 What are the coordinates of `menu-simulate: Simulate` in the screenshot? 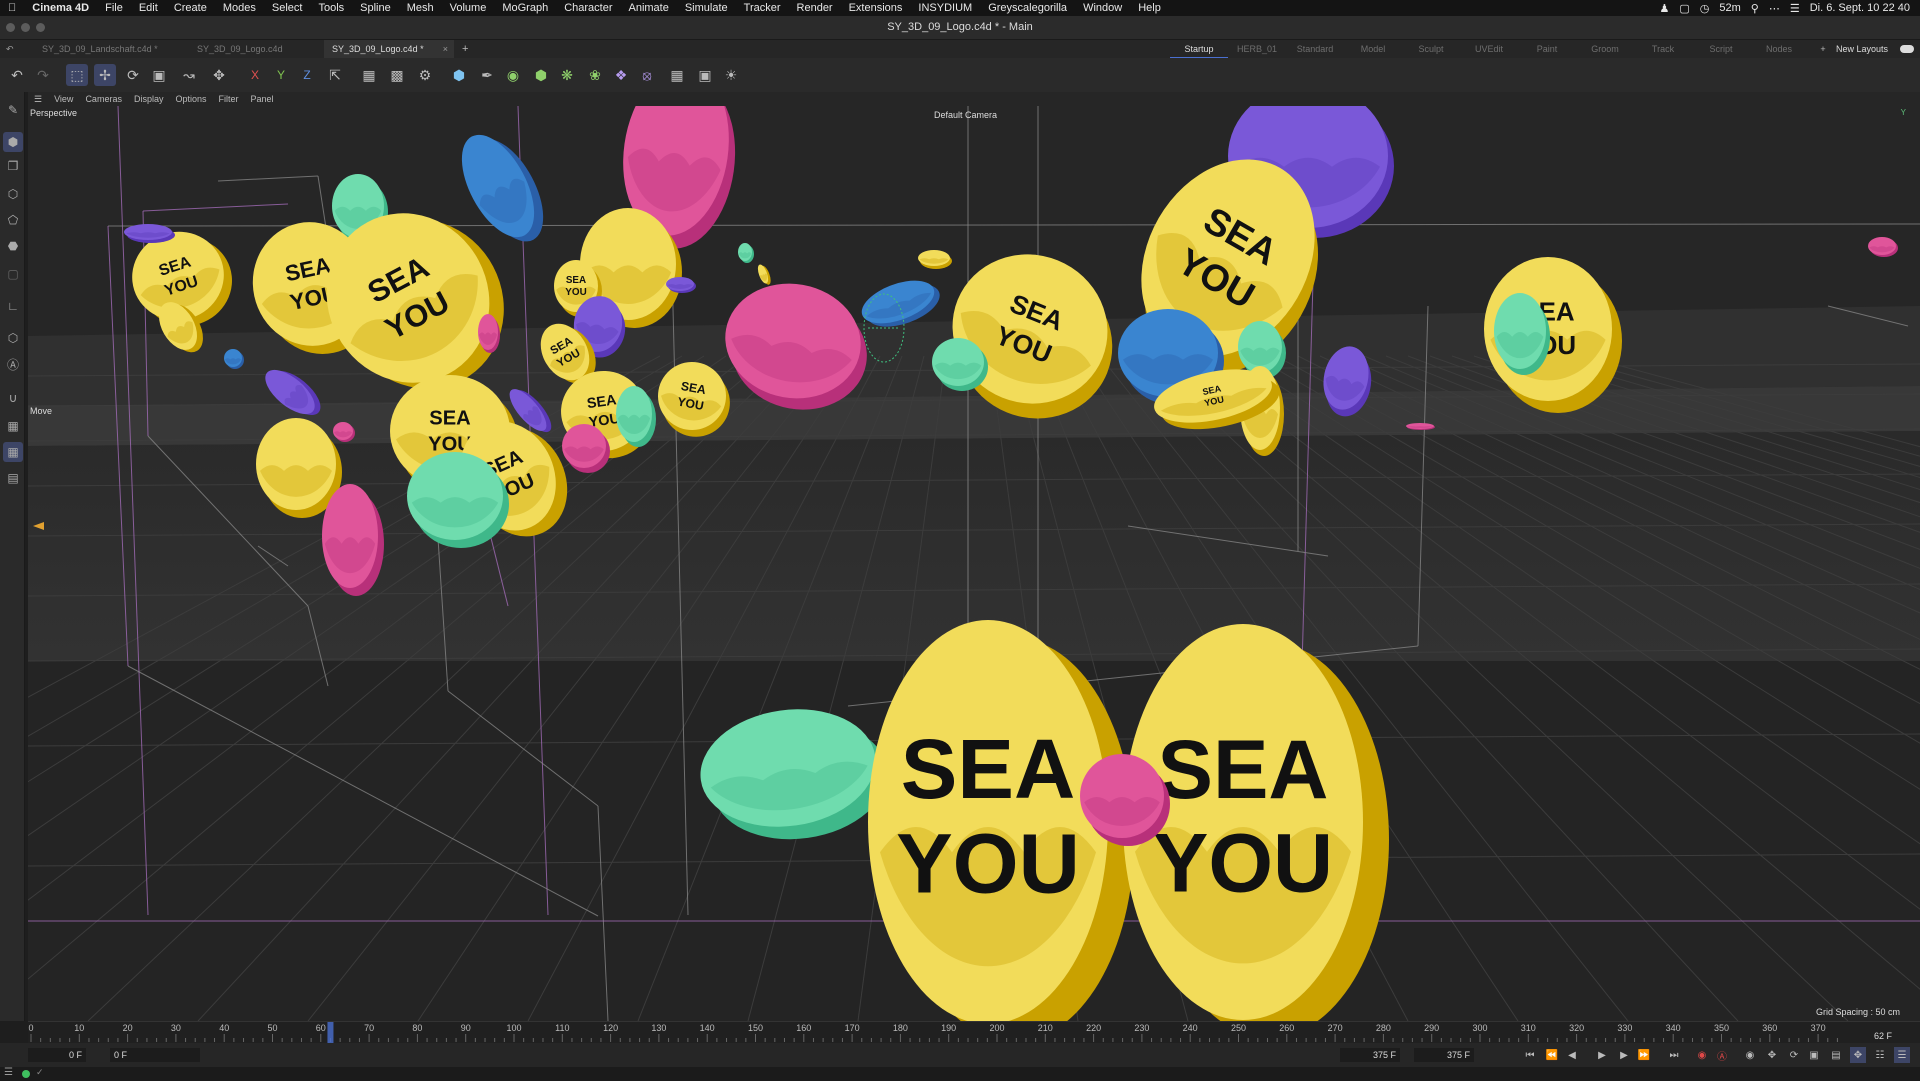 It's located at (706, 8).